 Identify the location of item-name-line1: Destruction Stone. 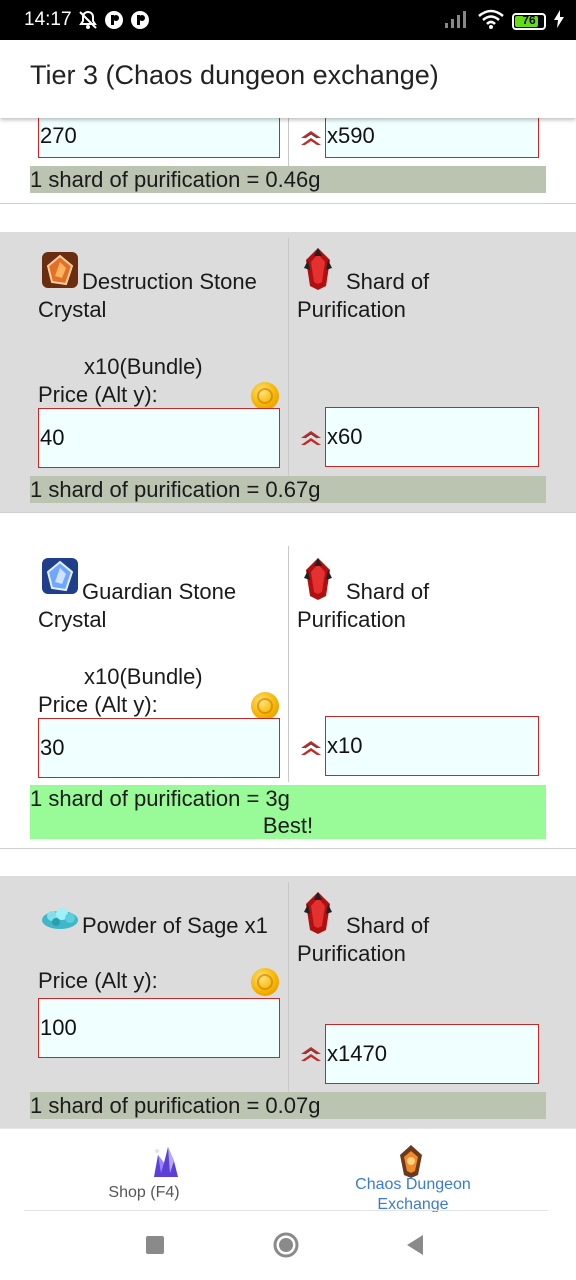
(169, 281).